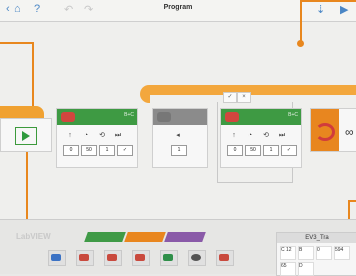 The height and width of the screenshot is (276, 356). Describe the element at coordinates (320, 9) in the screenshot. I see `download-icon: ⇣` at that location.